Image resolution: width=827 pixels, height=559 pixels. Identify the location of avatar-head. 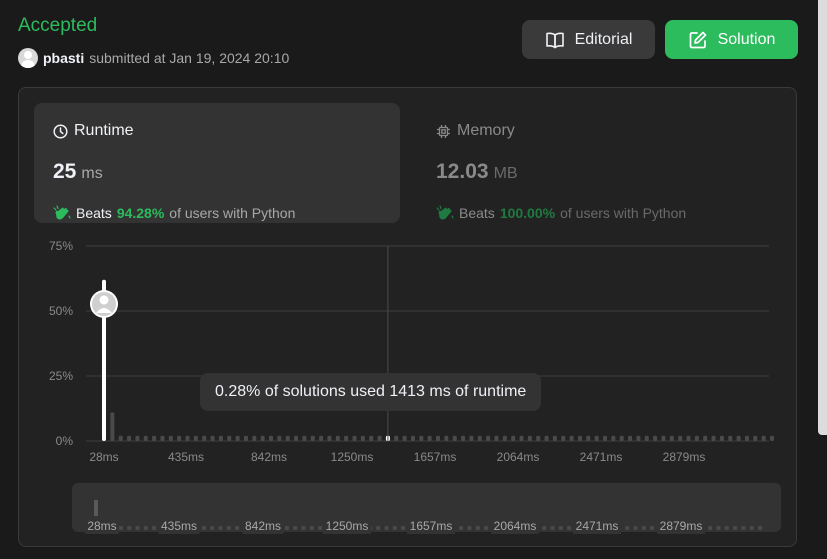
(104, 300).